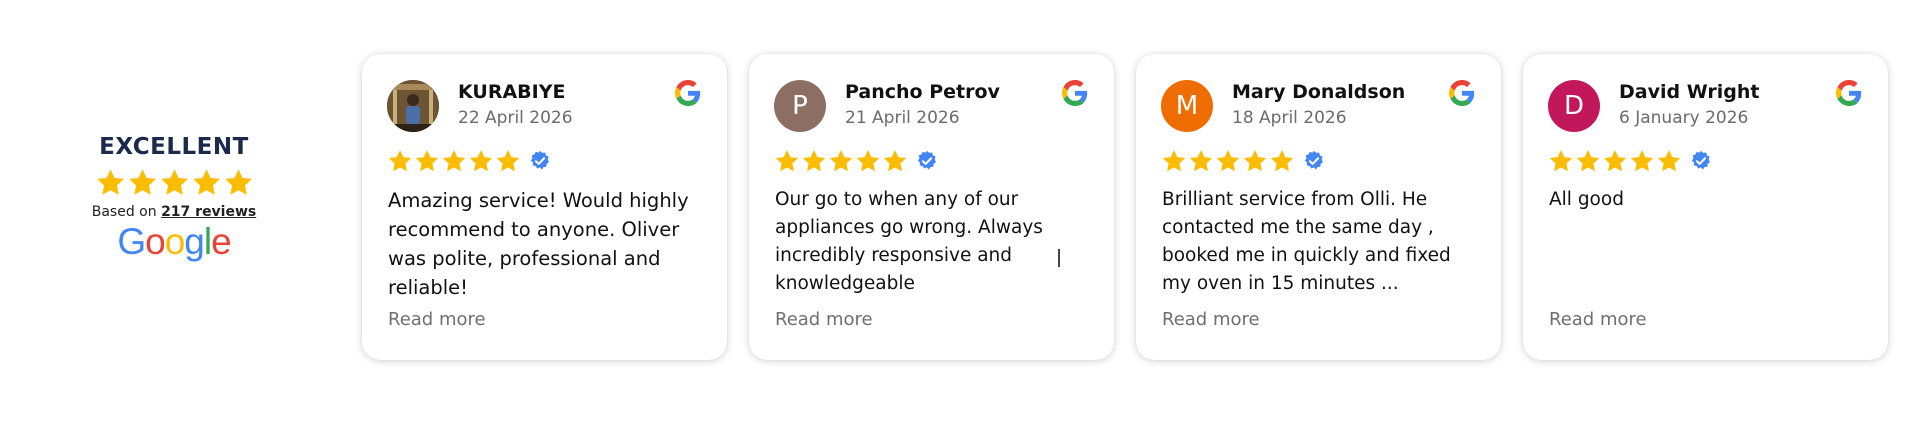 This screenshot has height=422, width=1920. Describe the element at coordinates (207, 241) in the screenshot. I see `google-logo-letter: l` at that location.